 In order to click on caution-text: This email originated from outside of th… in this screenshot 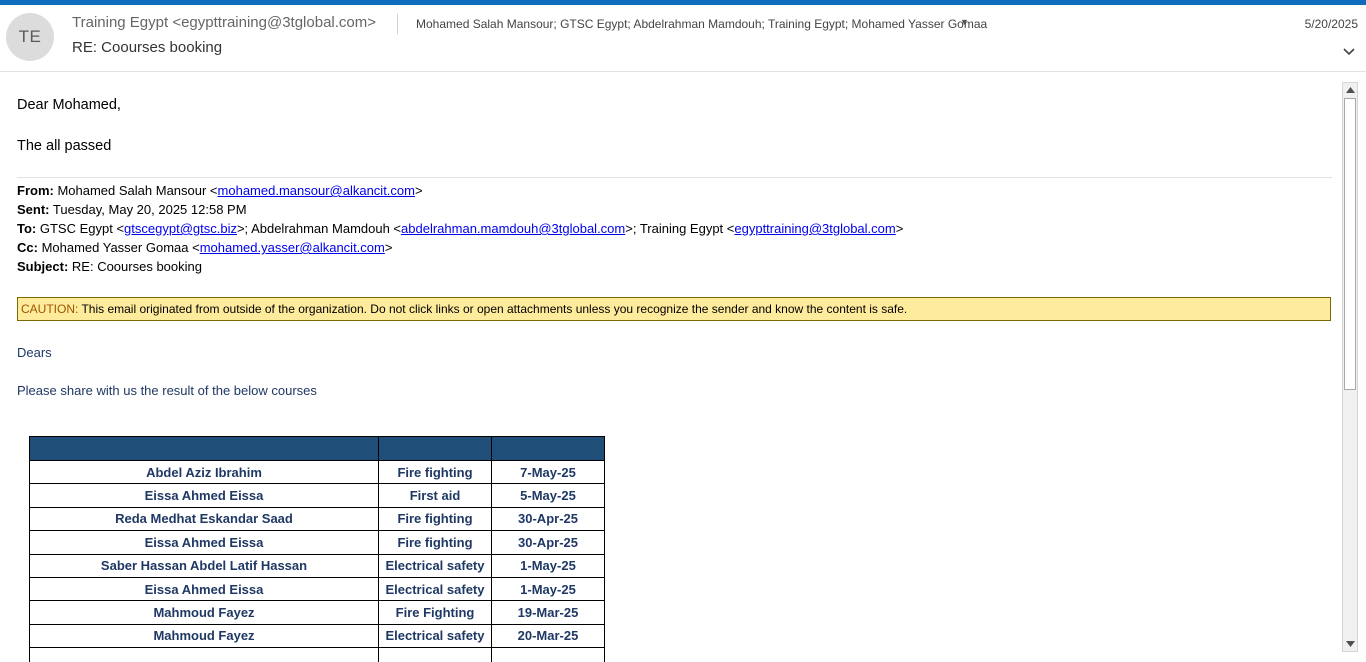, I will do `click(493, 309)`.